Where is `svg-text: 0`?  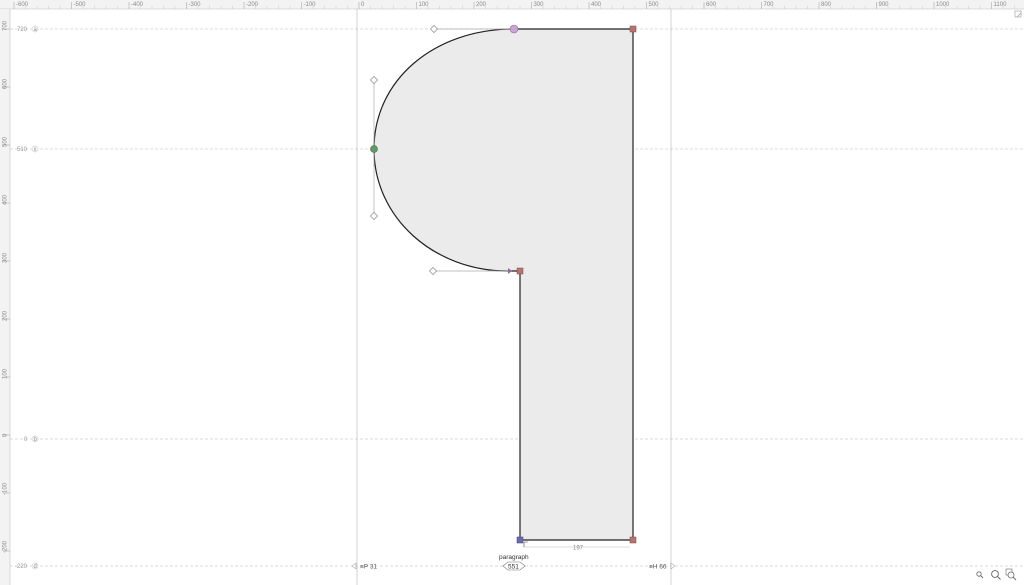 svg-text: 0 is located at coordinates (26, 440).